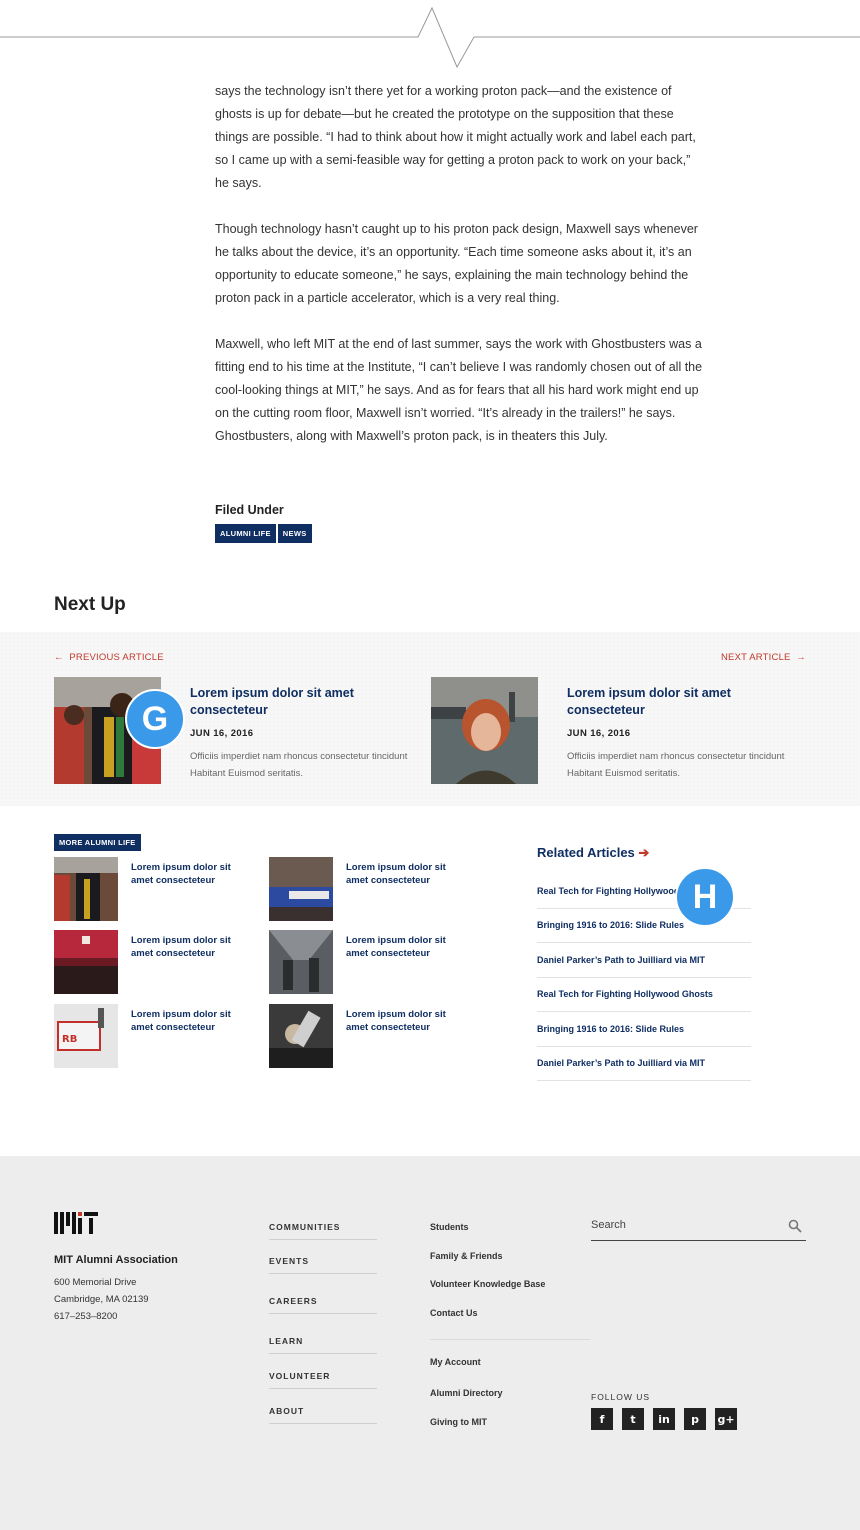 The height and width of the screenshot is (1530, 860). I want to click on footer-link-students: Students, so click(449, 1227).